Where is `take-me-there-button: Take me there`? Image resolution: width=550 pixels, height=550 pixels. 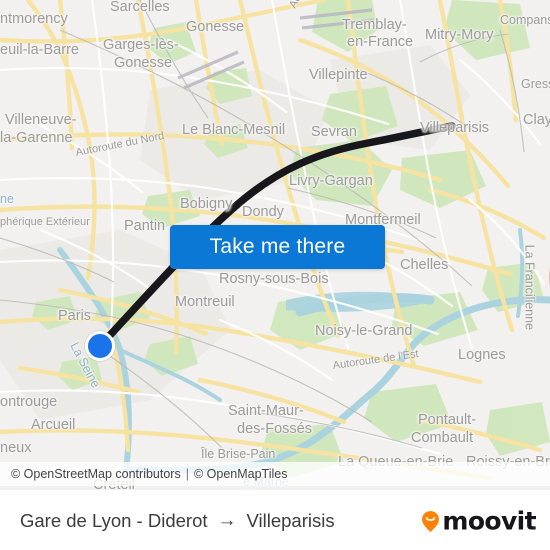
take-me-there-button: Take me there is located at coordinates (277, 247).